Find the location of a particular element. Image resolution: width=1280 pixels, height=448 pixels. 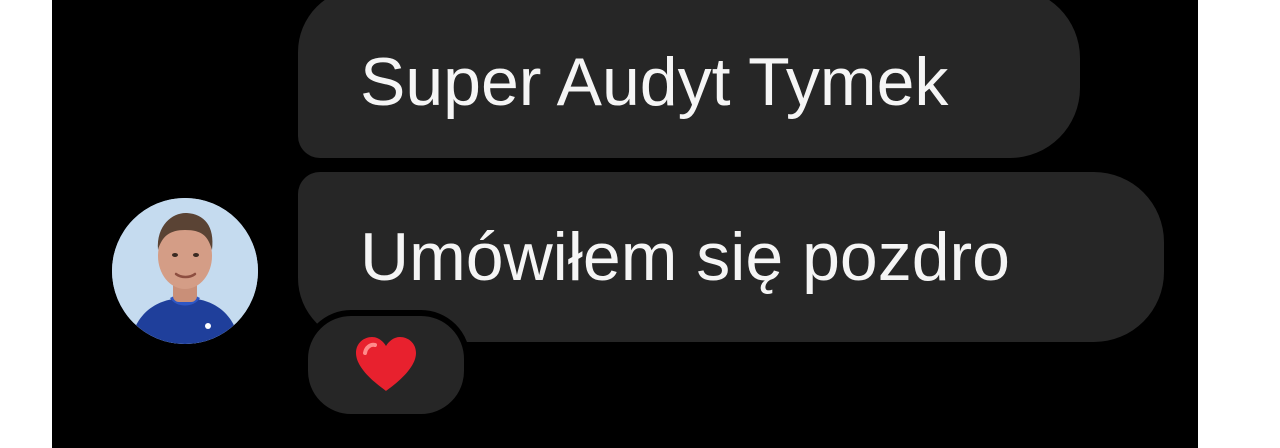

avatar-photo is located at coordinates (185, 271).